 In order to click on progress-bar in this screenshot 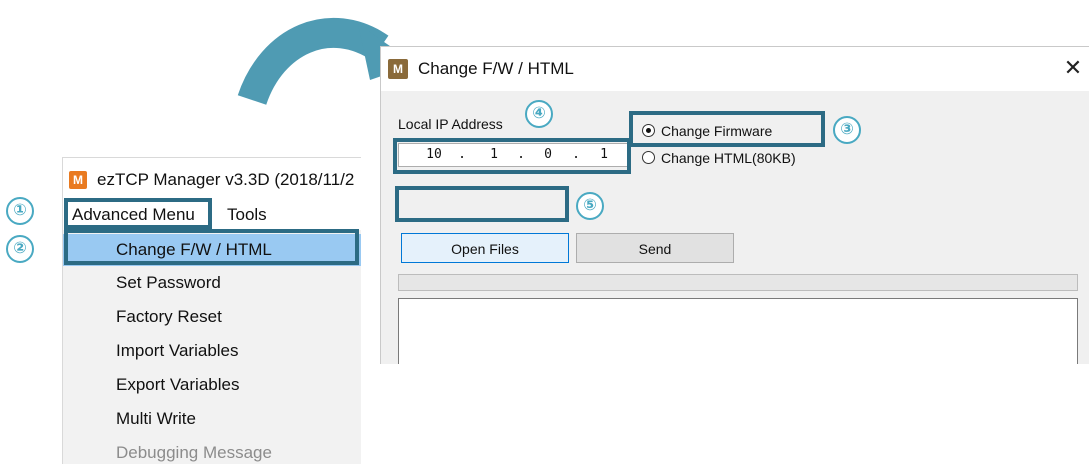, I will do `click(738, 282)`.